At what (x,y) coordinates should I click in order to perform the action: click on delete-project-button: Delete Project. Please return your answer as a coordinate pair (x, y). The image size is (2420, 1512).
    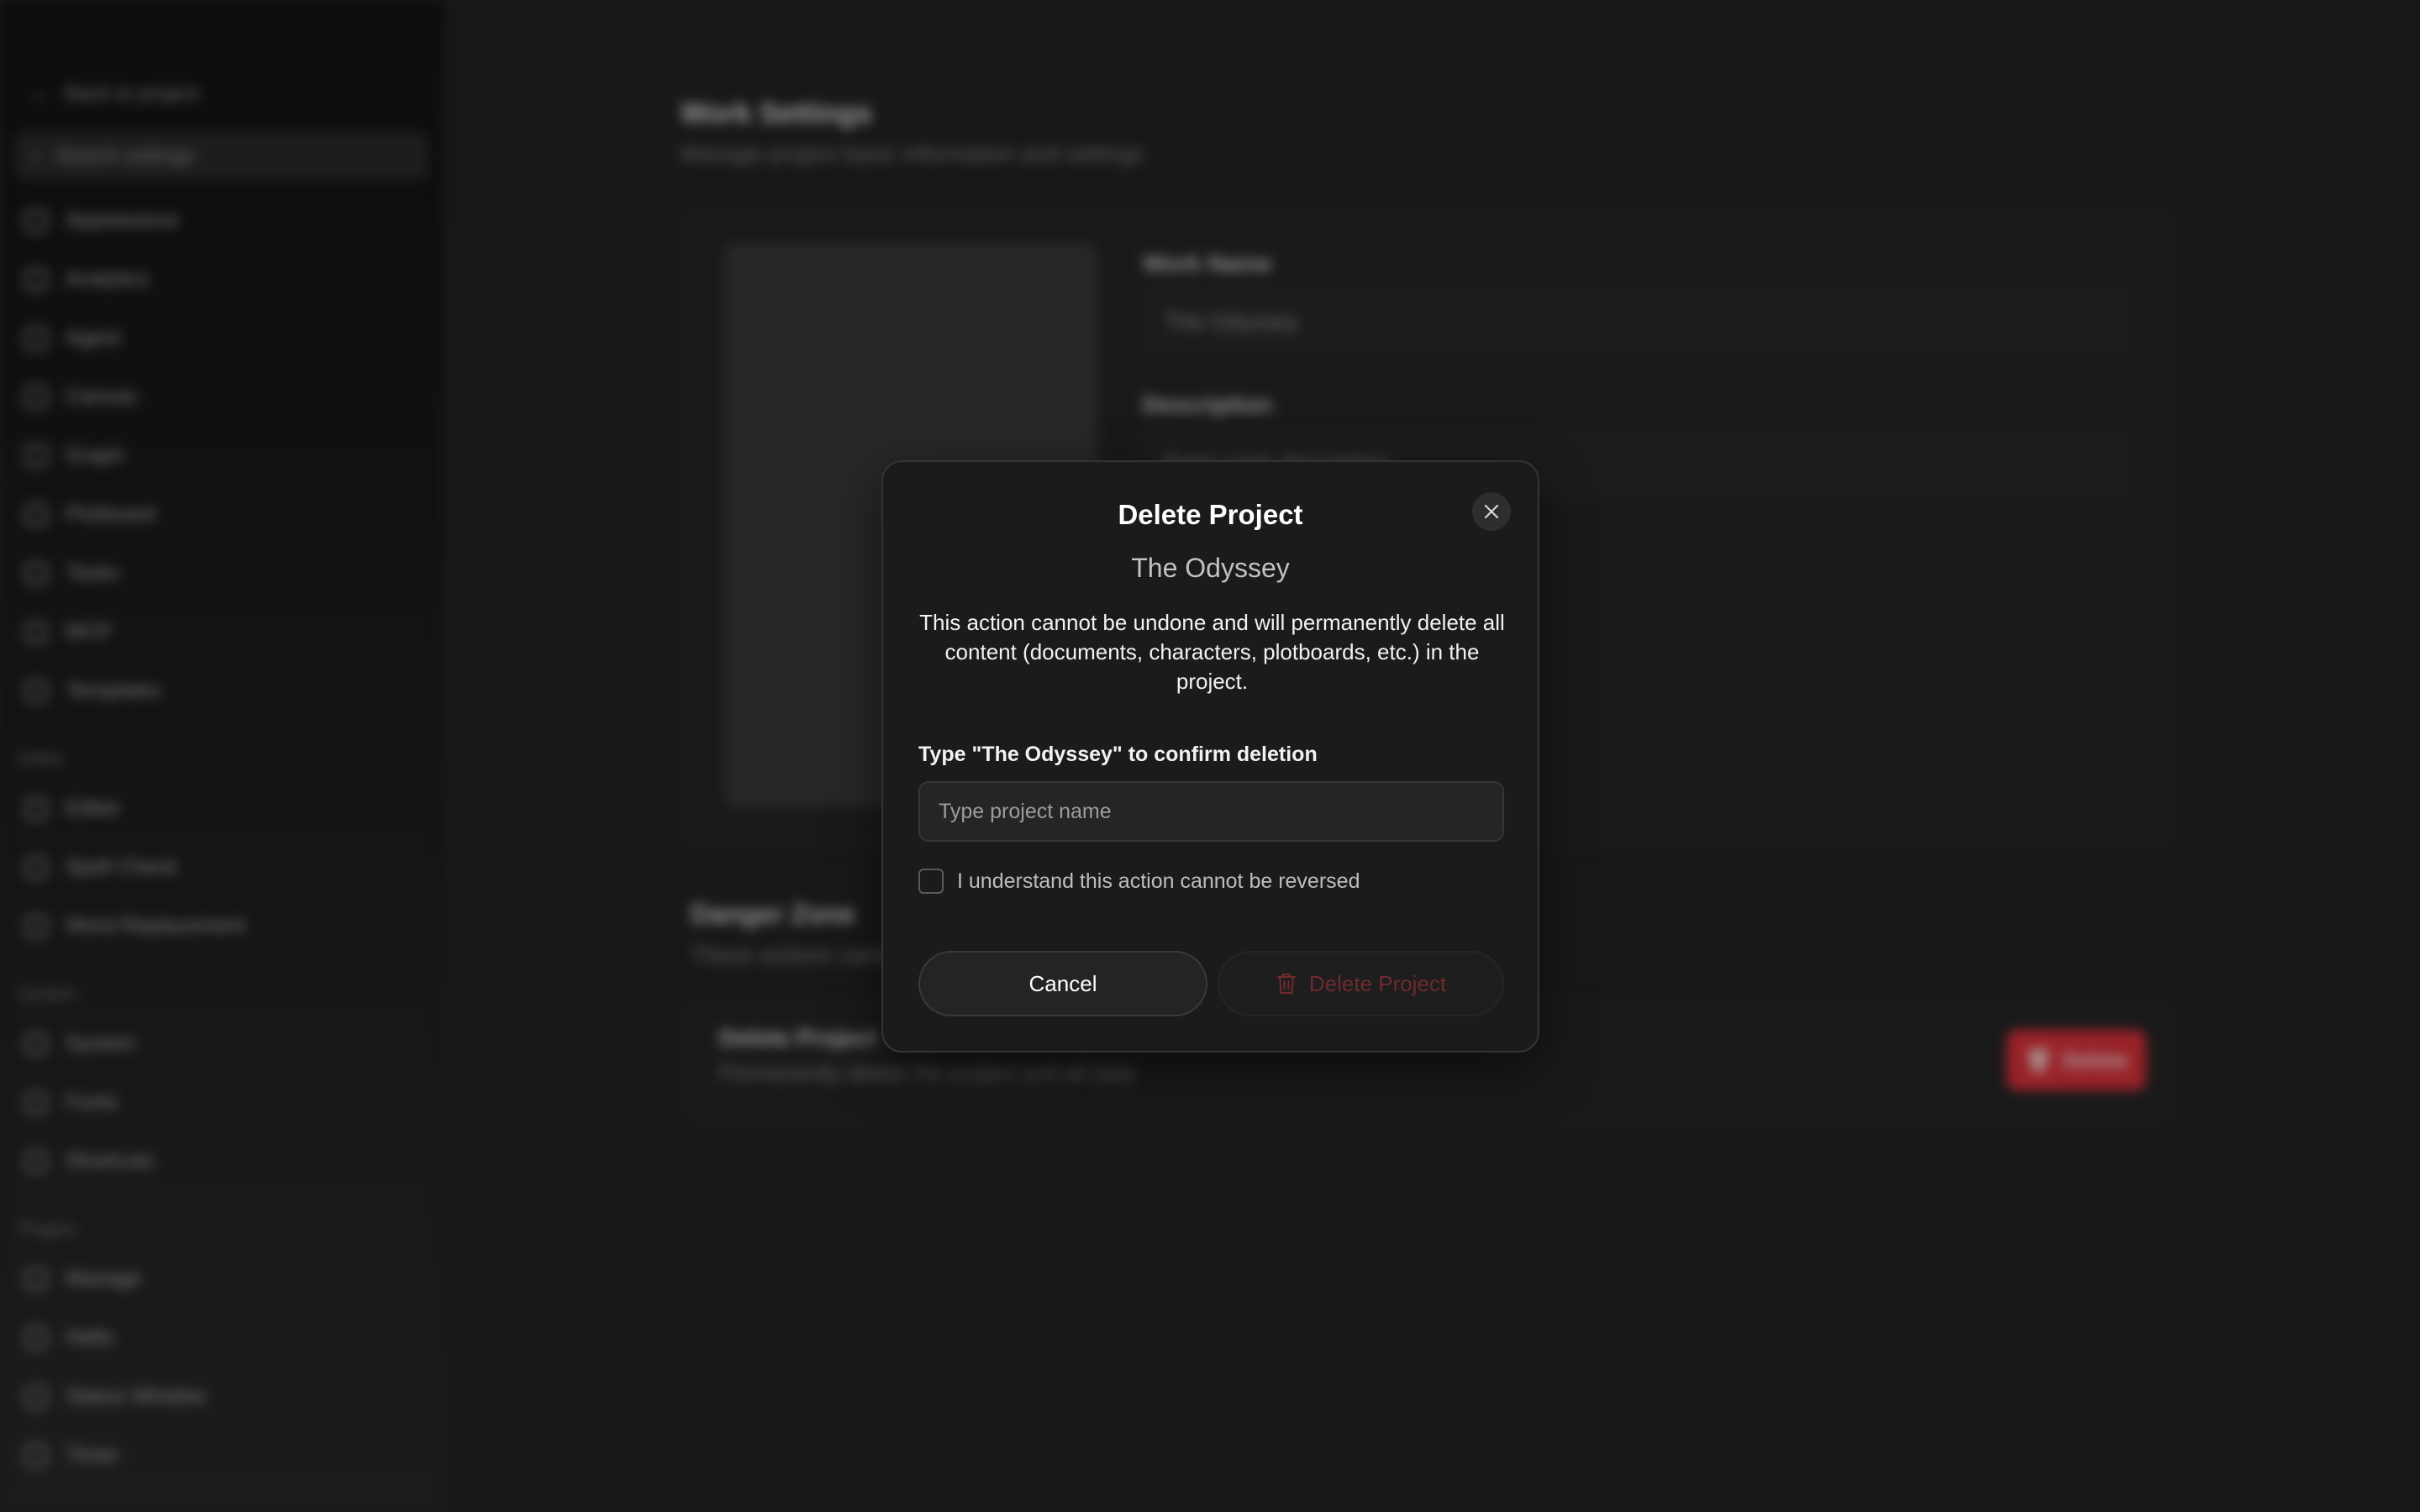
    Looking at the image, I should click on (1361, 983).